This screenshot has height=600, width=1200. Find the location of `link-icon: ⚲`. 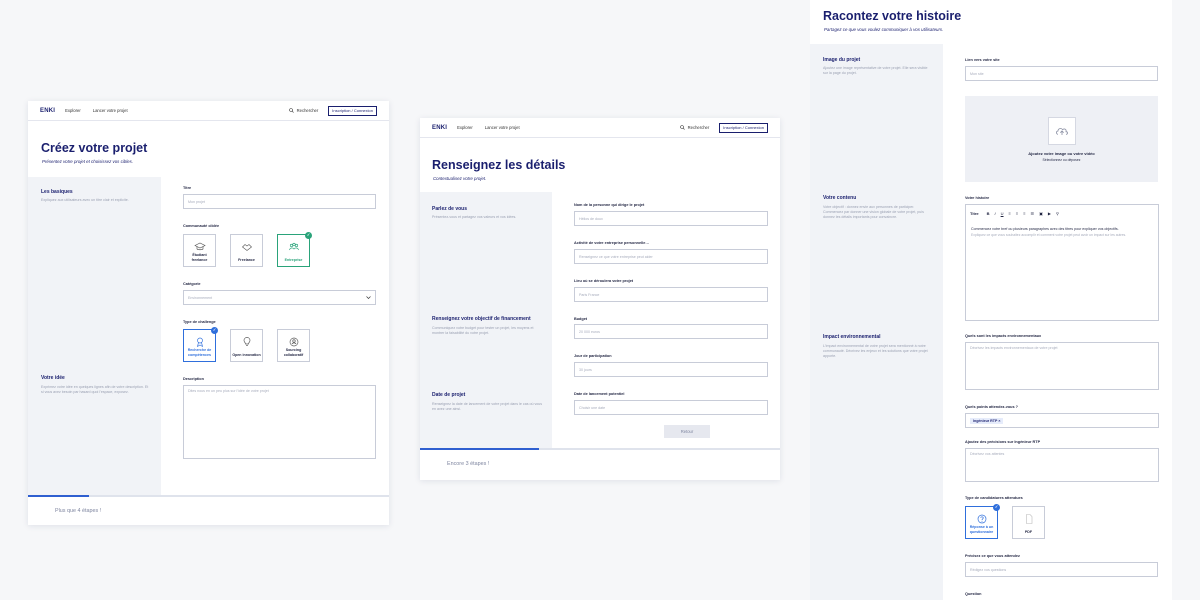

link-icon: ⚲ is located at coordinates (1057, 213).